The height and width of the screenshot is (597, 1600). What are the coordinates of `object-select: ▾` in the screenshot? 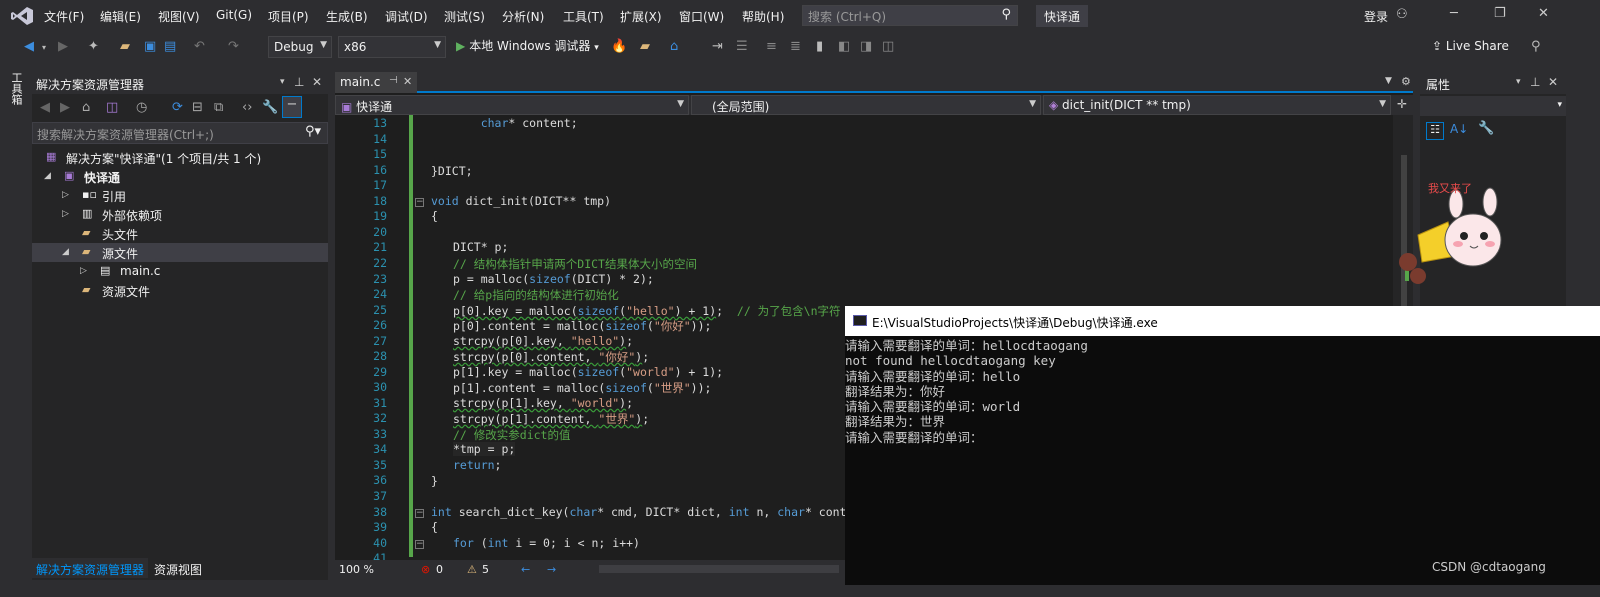 It's located at (1493, 106).